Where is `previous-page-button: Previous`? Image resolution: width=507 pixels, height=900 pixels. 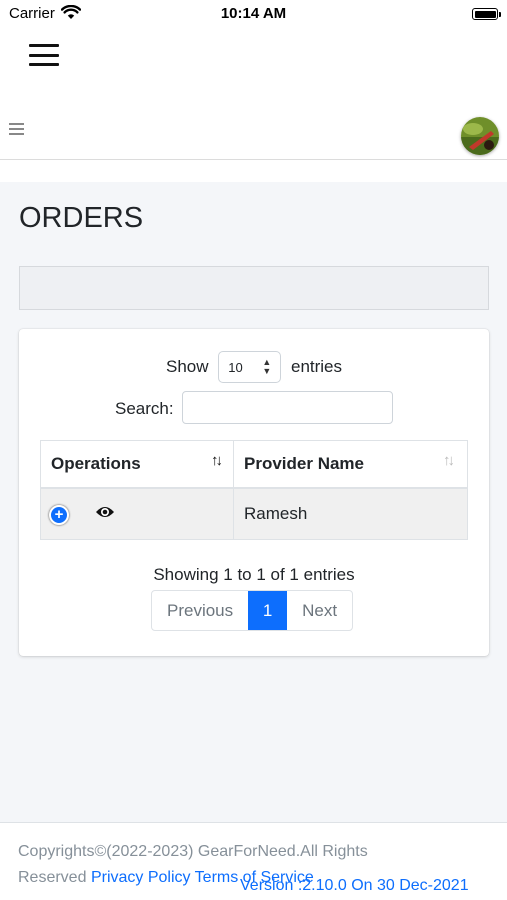 previous-page-button: Previous is located at coordinates (200, 610).